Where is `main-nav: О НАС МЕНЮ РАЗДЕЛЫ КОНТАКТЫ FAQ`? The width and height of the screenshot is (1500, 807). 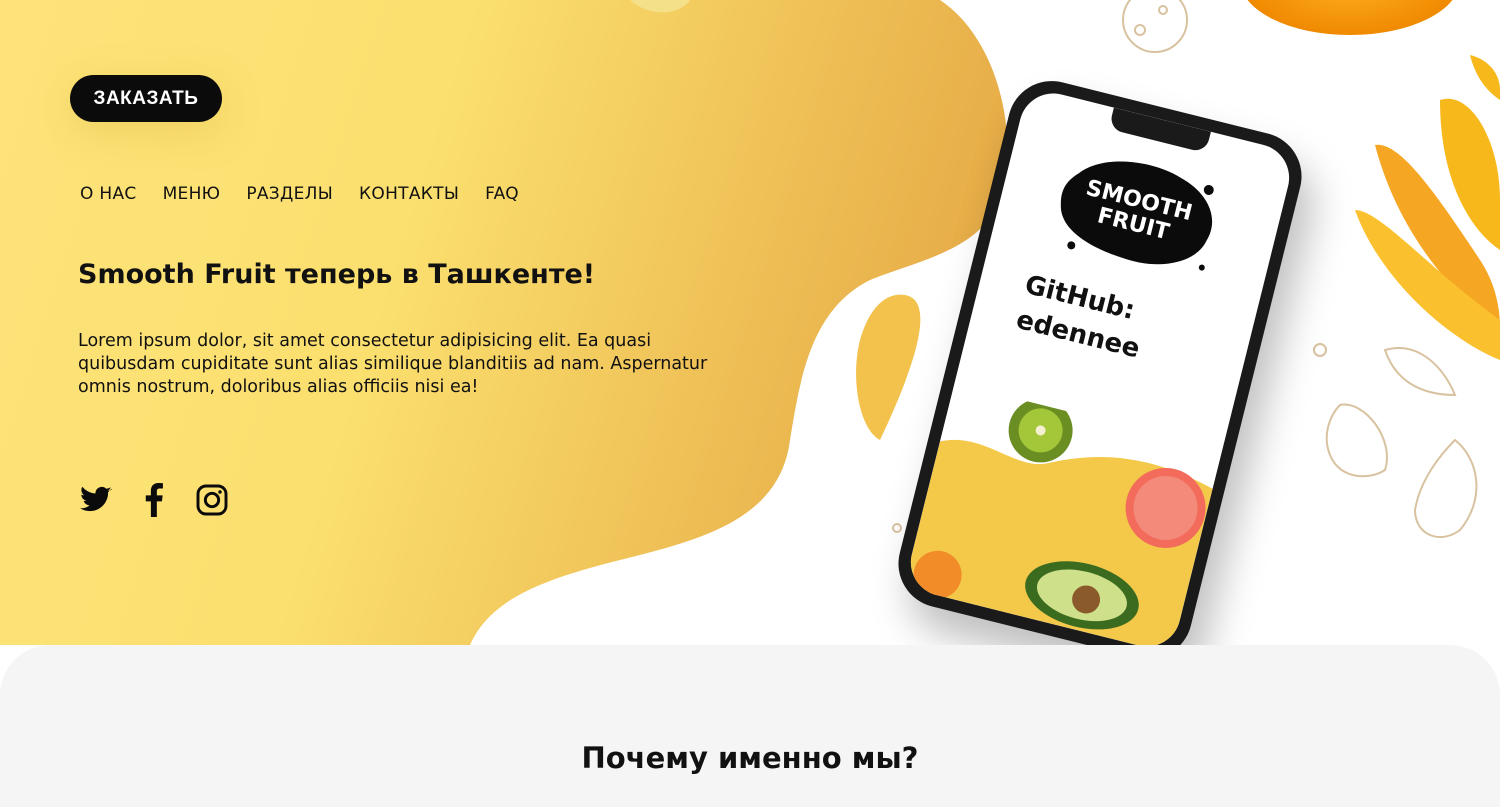
main-nav: О НАС МЕНЮ РАЗДЕЛЫ КОНТАКТЫ FAQ is located at coordinates (312, 194).